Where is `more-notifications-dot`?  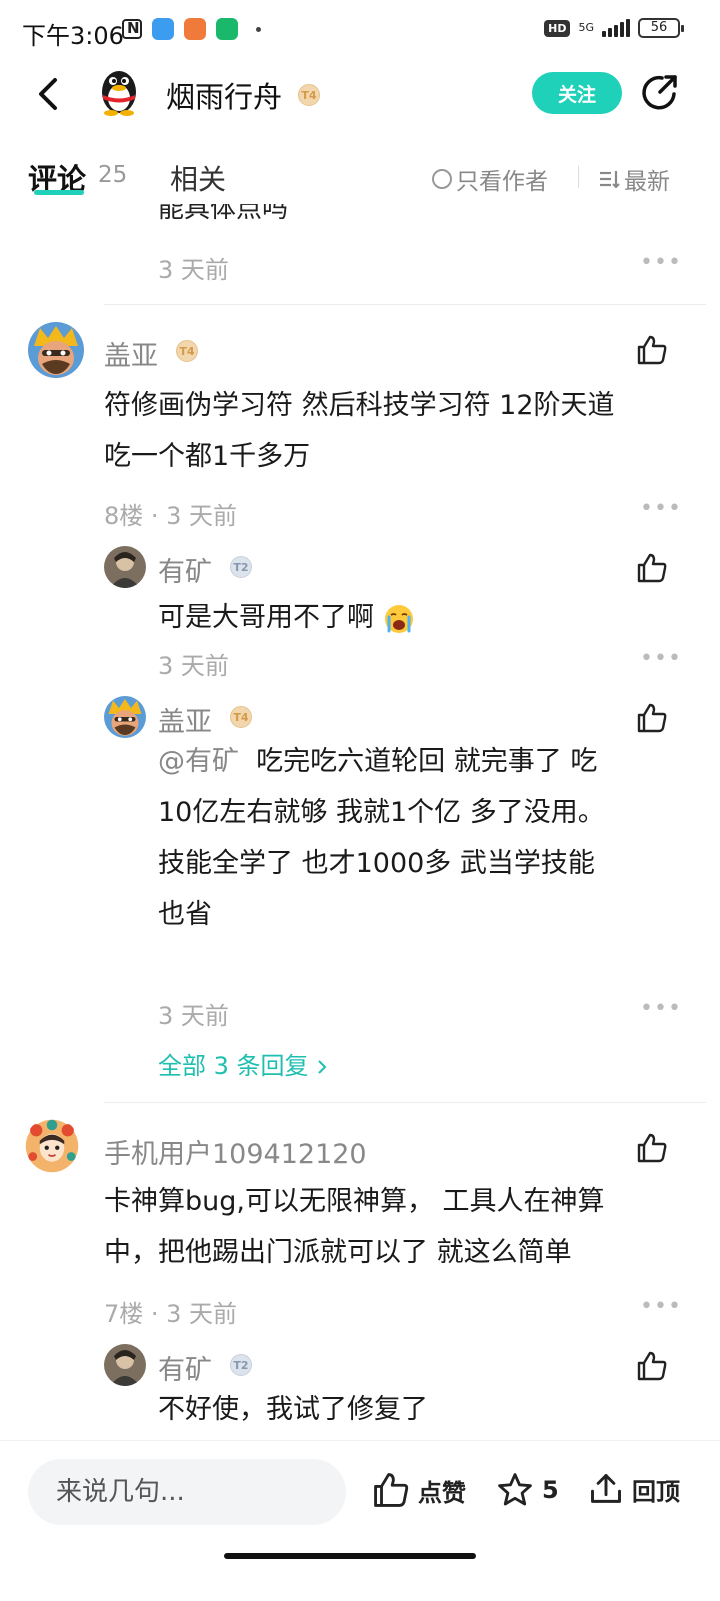
more-notifications-dot is located at coordinates (258, 29).